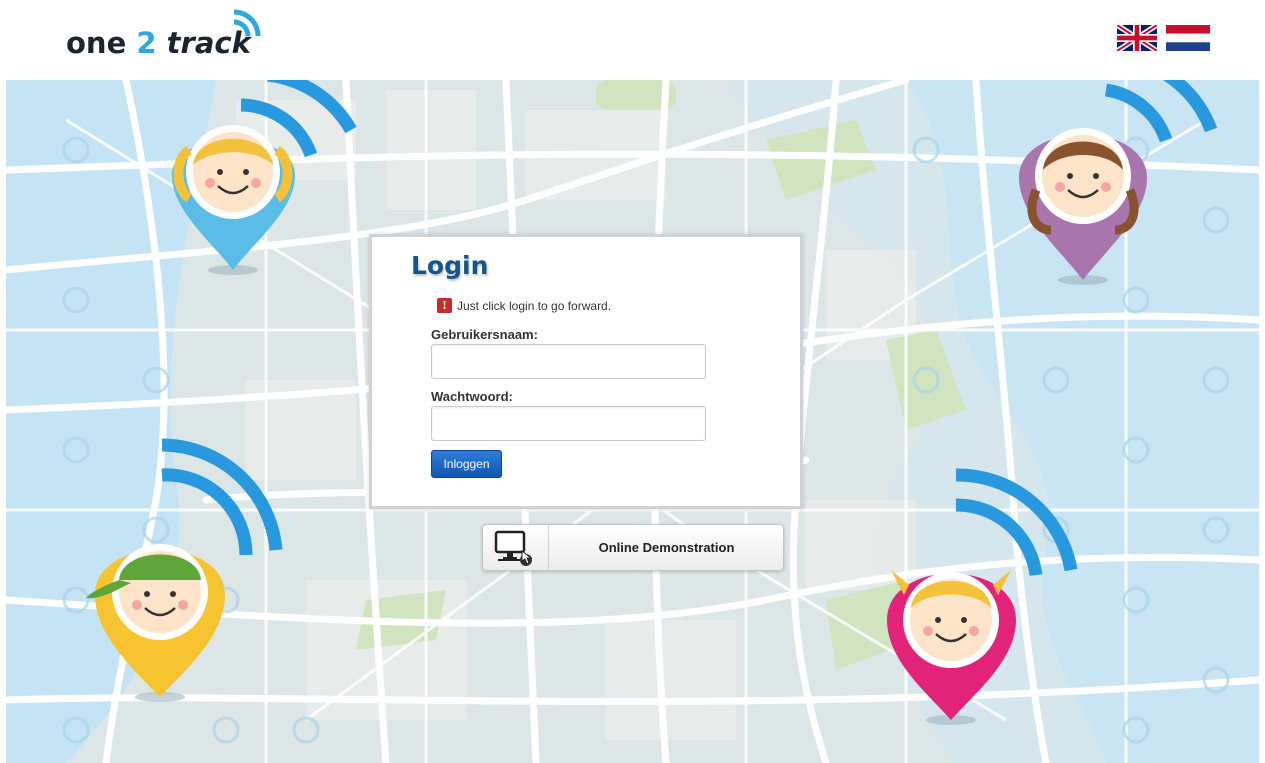 This screenshot has height=763, width=1265. What do you see at coordinates (444, 305) in the screenshot?
I see `info-icon: !` at bounding box center [444, 305].